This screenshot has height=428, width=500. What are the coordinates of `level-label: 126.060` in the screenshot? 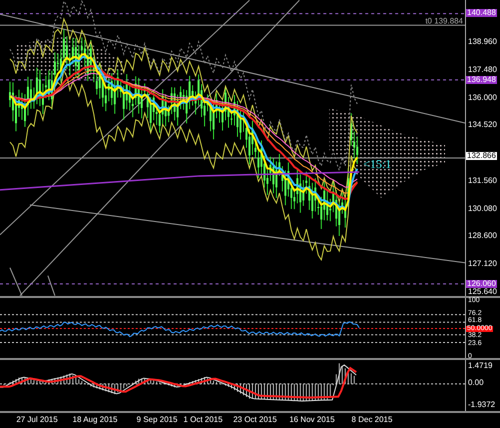 It's located at (481, 284).